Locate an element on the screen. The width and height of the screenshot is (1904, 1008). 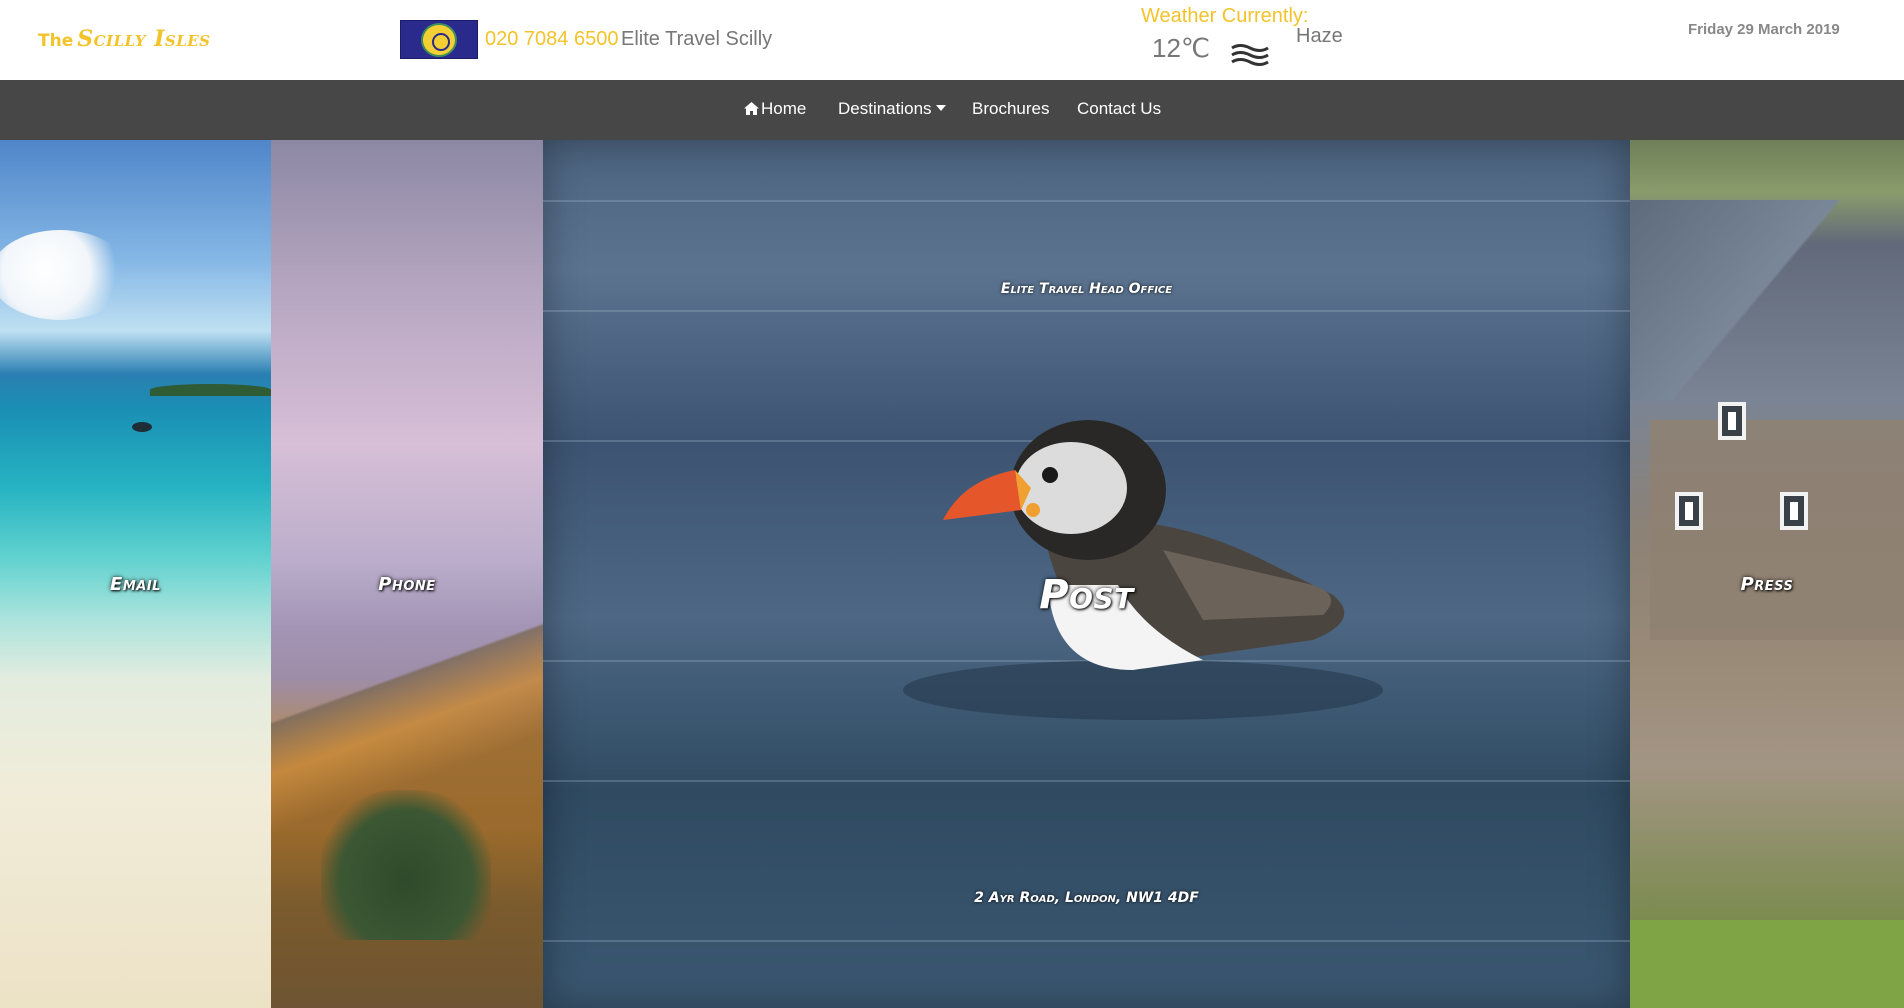
nav-home-label: Home is located at coordinates (784, 108).